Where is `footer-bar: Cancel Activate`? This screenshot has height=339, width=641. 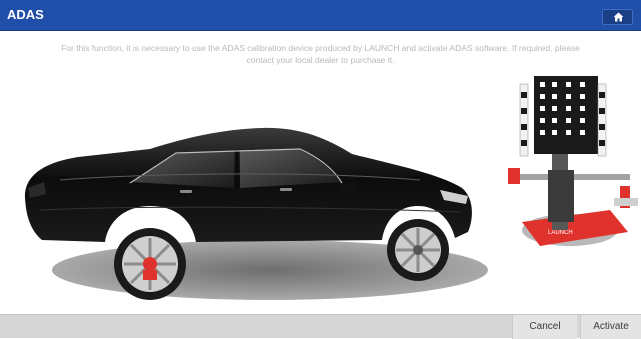 footer-bar: Cancel Activate is located at coordinates (320, 326).